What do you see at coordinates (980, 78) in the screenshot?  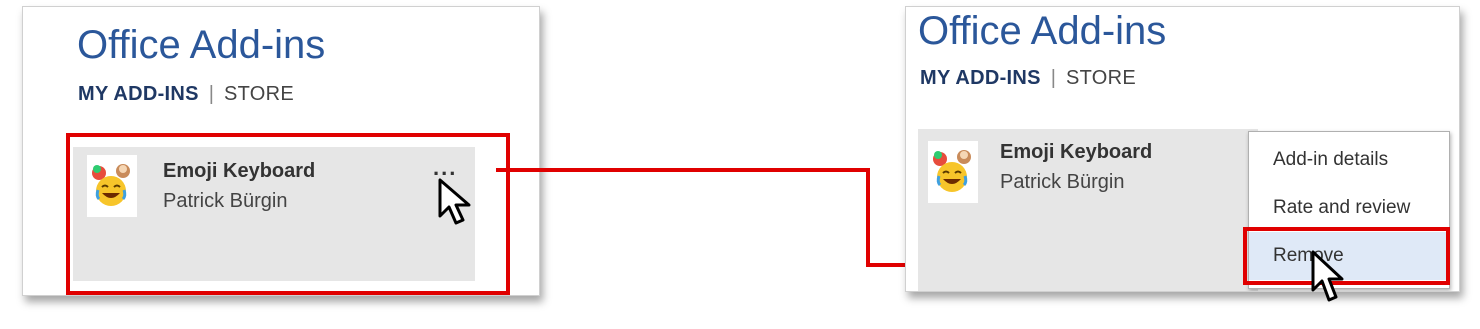 I see `tab-my-addins: MY ADD-INS` at bounding box center [980, 78].